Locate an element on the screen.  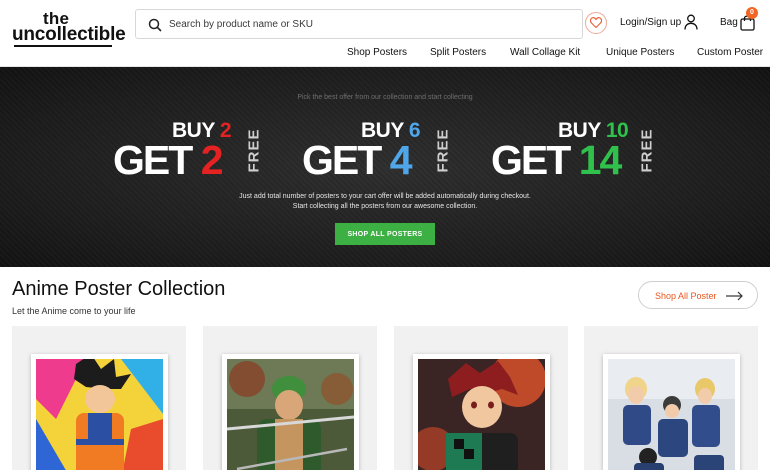
offer-buy2-get2: BUY 2 GET 2 FREE is located at coordinates (193, 152).